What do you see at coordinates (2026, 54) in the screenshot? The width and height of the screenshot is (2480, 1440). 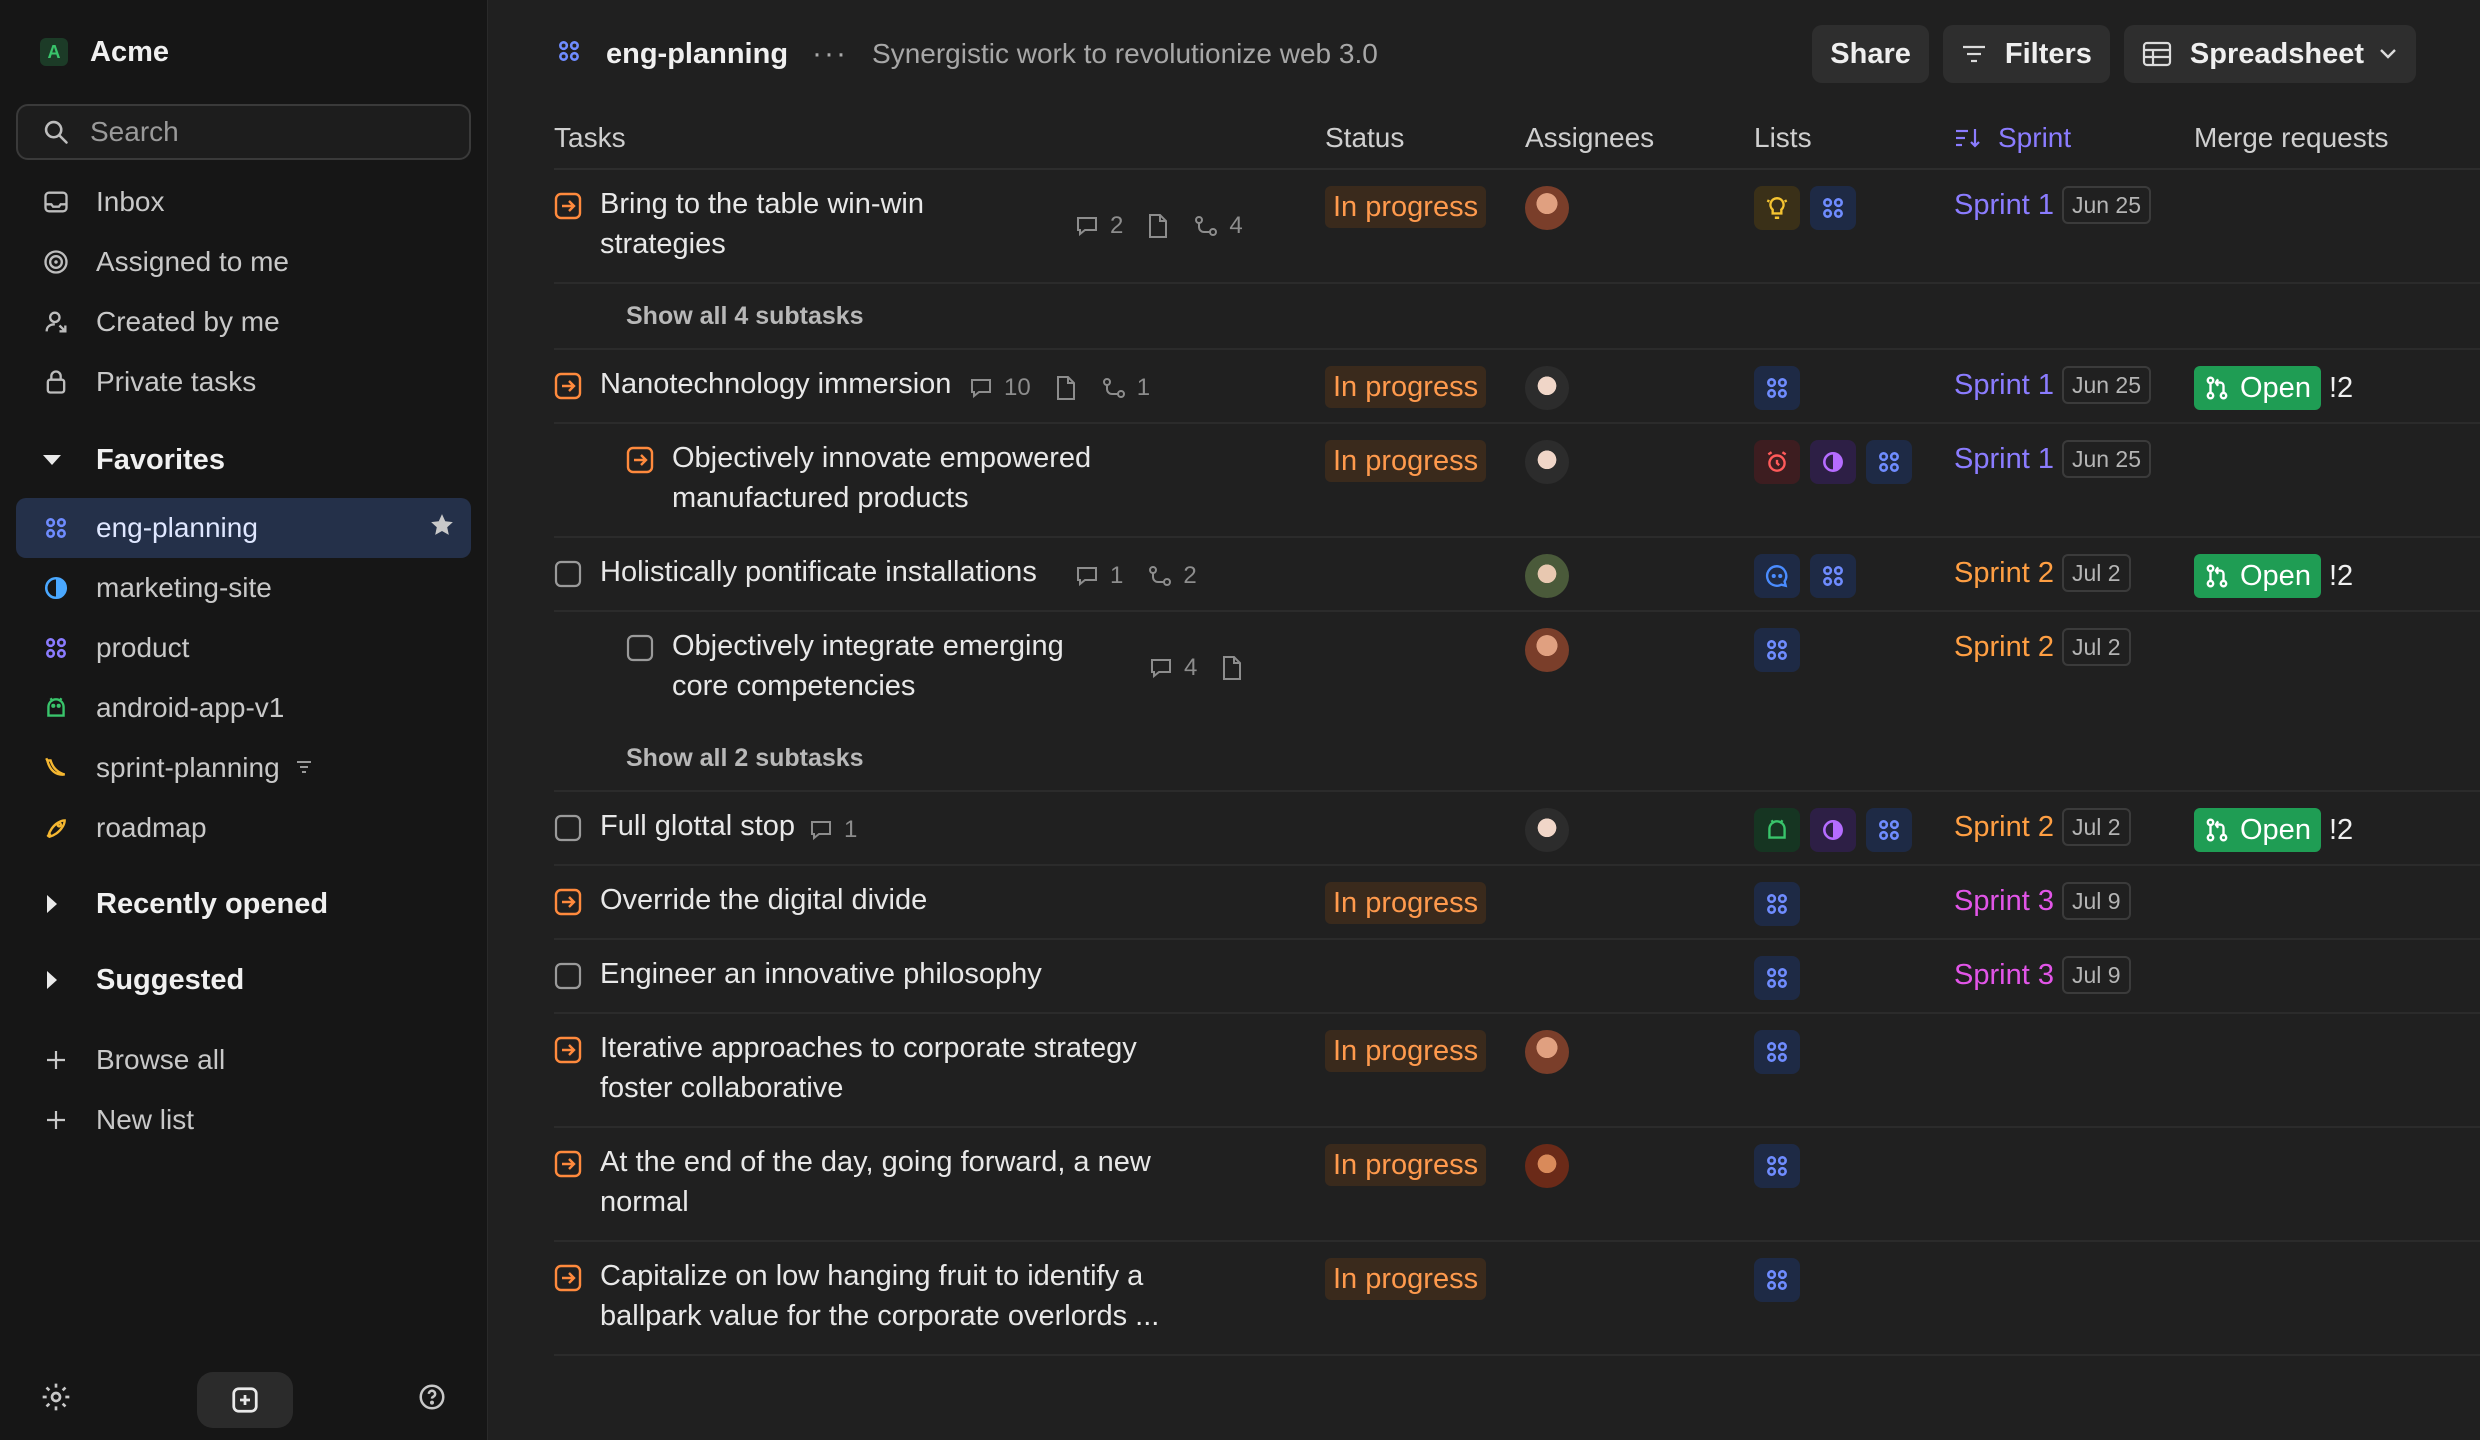 I see `filters-button: Filters` at bounding box center [2026, 54].